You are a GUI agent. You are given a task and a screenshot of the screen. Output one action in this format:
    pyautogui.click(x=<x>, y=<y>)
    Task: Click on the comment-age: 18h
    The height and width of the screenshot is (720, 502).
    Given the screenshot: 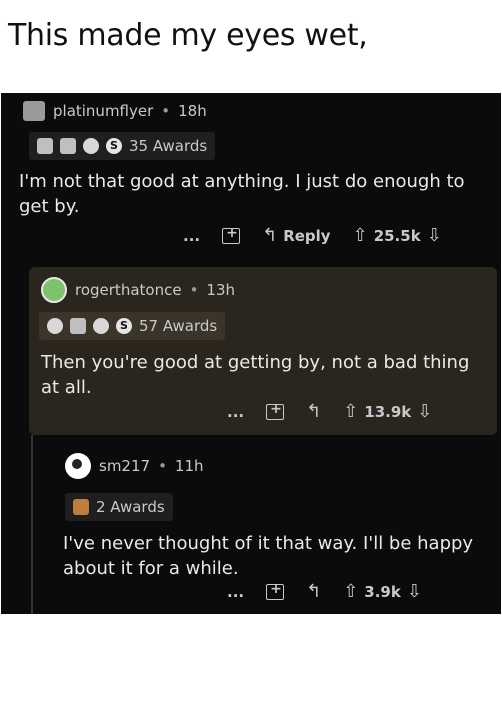 What is the action you would take?
    pyautogui.click(x=192, y=111)
    